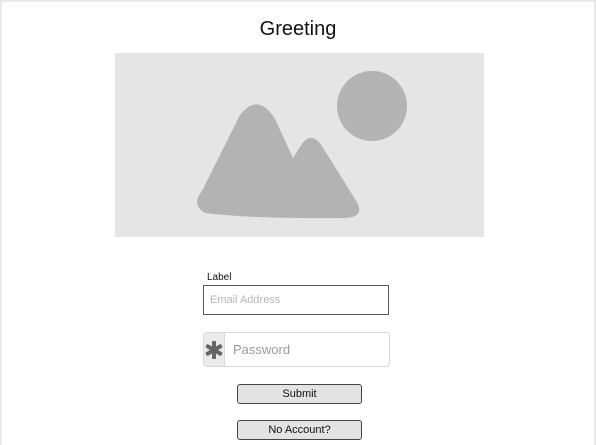 The height and width of the screenshot is (445, 596). I want to click on password-input-group, so click(296, 349).